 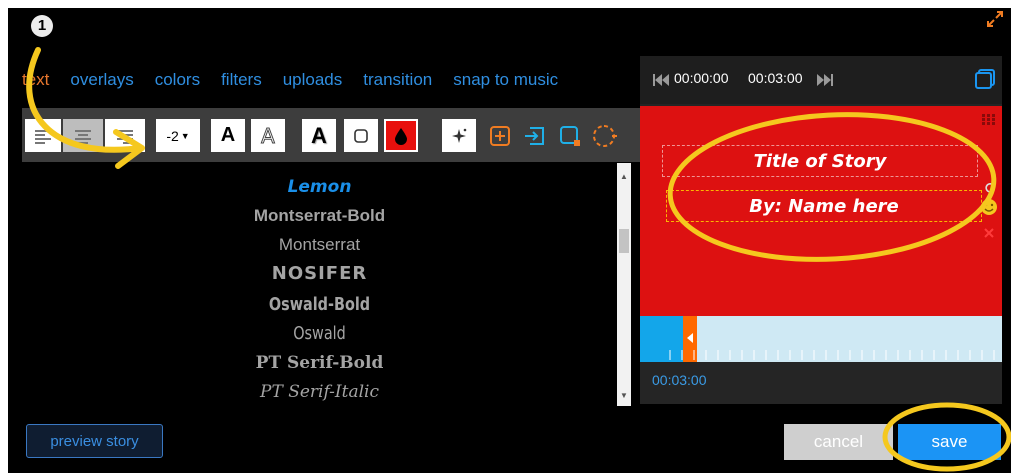 I want to click on align-right-icon, so click(x=125, y=136).